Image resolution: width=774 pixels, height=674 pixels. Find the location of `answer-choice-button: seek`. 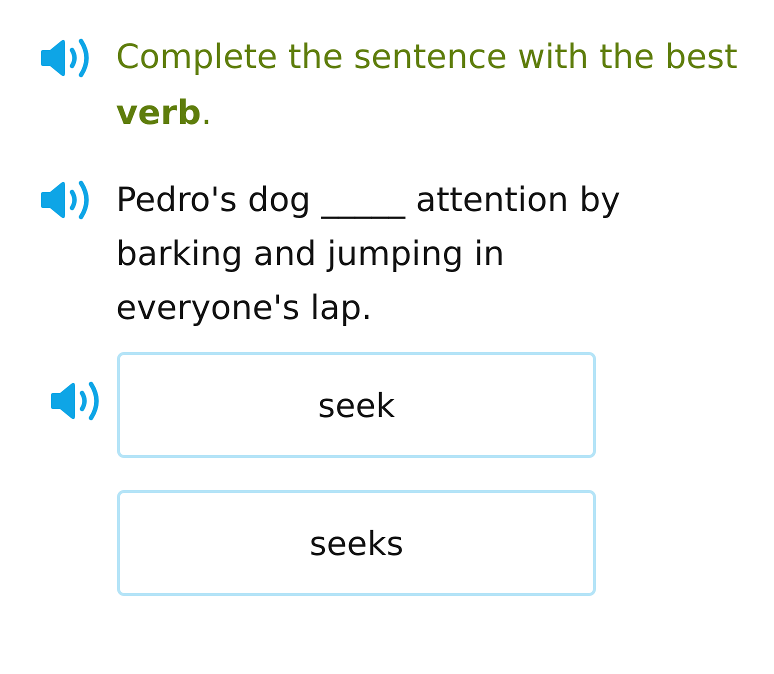

answer-choice-button: seek is located at coordinates (356, 405).